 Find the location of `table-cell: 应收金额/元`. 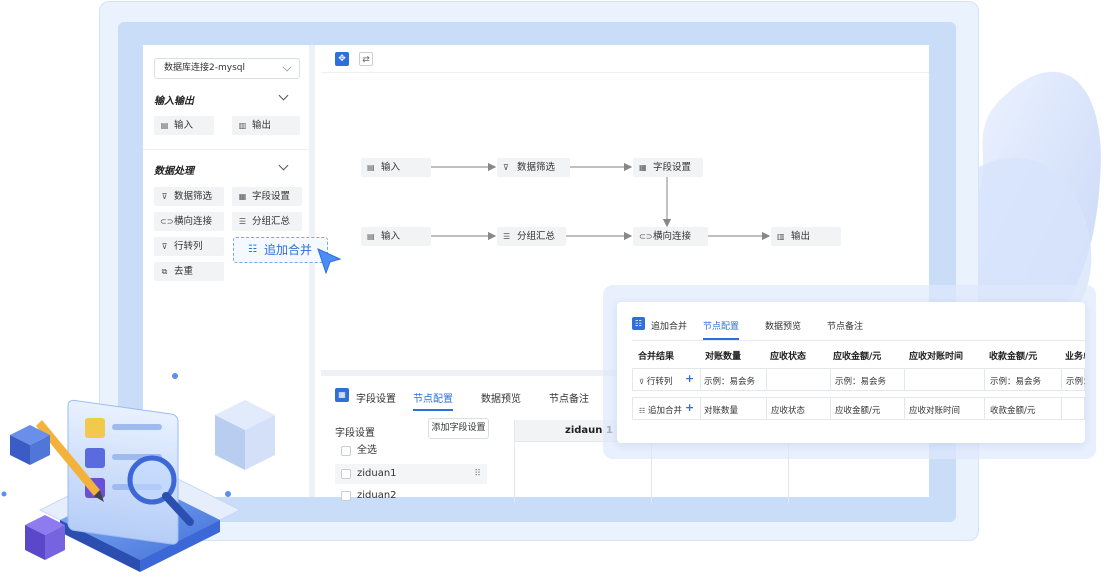

table-cell: 应收金额/元 is located at coordinates (858, 411).